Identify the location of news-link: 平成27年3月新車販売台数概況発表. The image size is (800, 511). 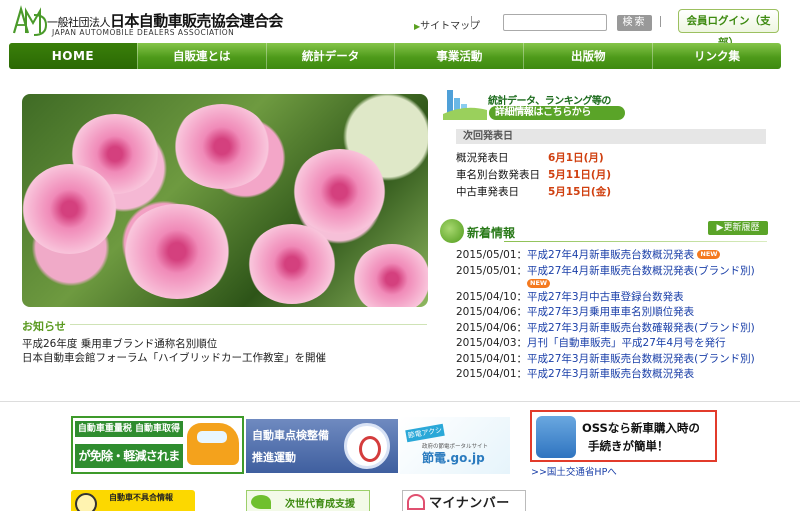
(610, 374).